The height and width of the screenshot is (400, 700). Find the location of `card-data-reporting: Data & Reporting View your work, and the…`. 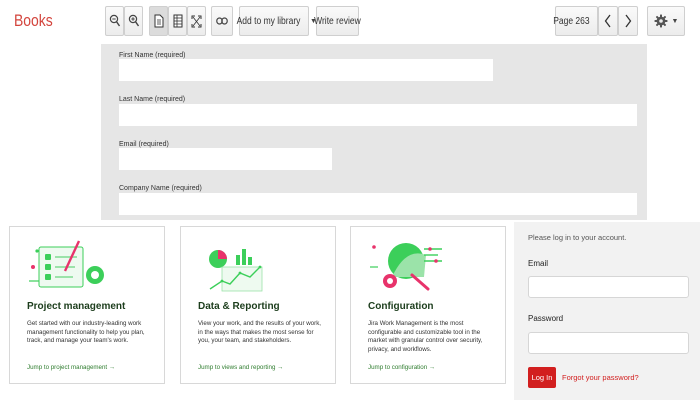

card-data-reporting: Data & Reporting View your work, and the… is located at coordinates (258, 305).